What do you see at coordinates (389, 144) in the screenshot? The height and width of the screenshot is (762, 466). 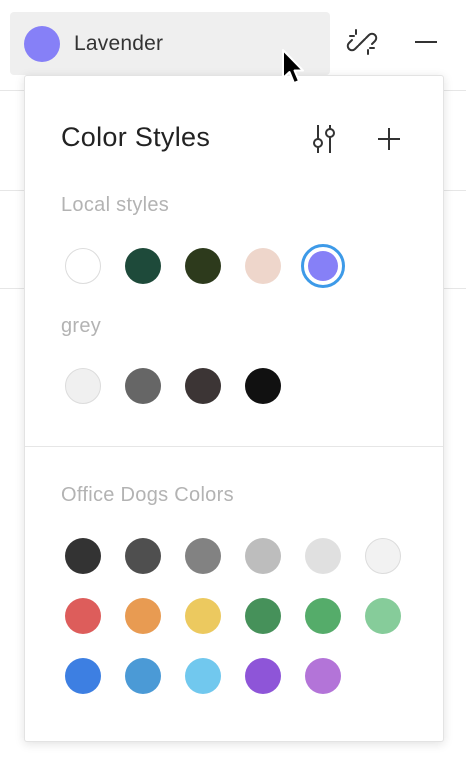 I see `plus-icon` at bounding box center [389, 144].